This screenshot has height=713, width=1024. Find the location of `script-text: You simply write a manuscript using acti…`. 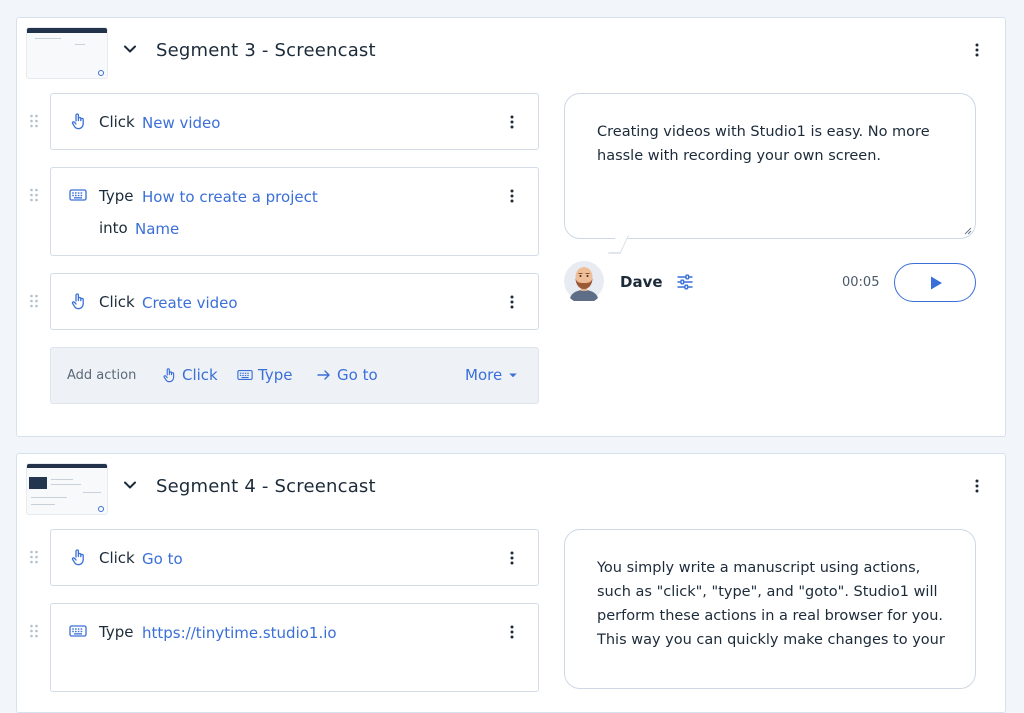

script-text: You simply write a manuscript using acti… is located at coordinates (771, 604).